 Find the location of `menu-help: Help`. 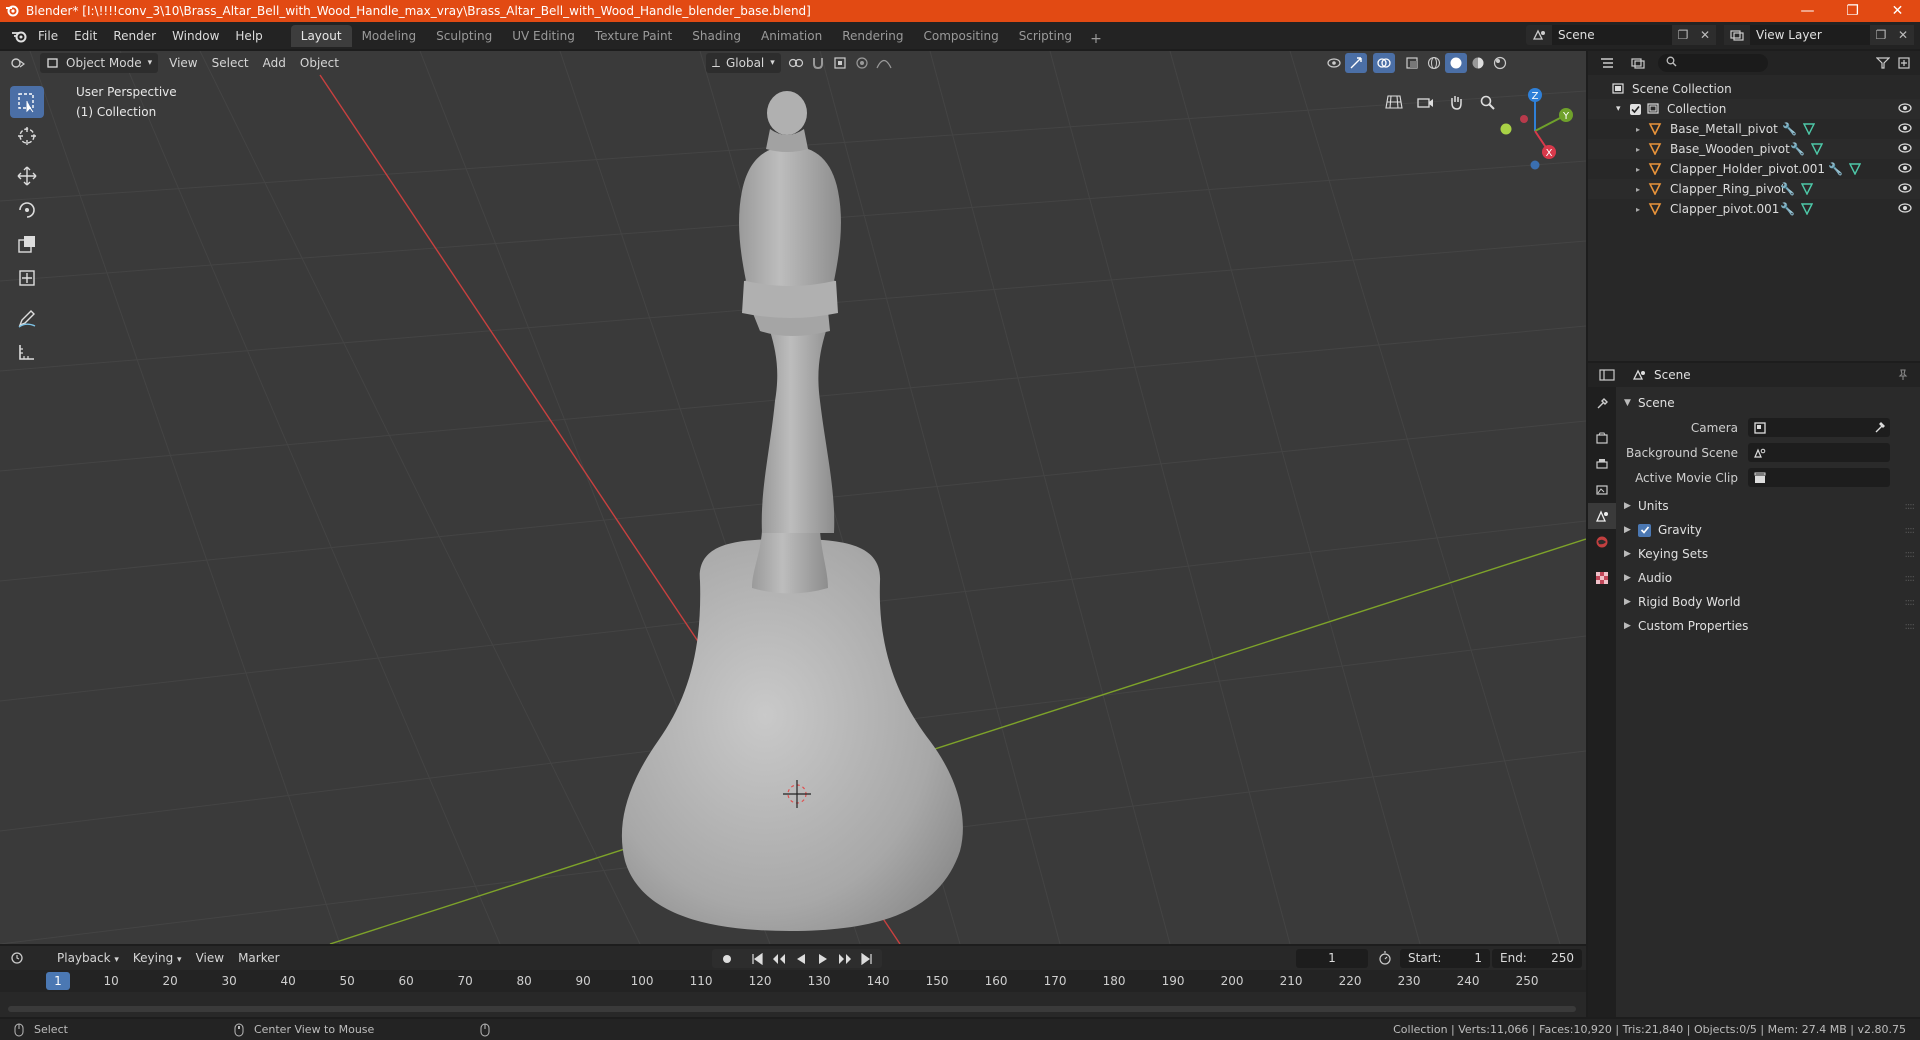

menu-help: Help is located at coordinates (248, 36).